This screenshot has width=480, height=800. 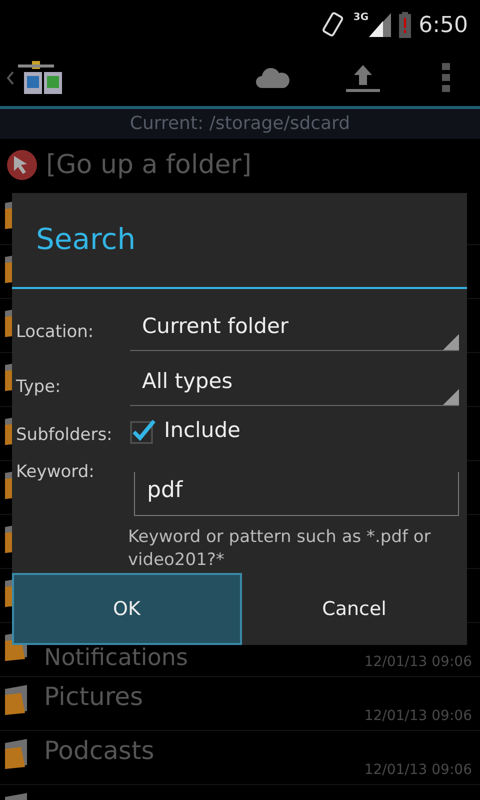 I want to click on go-up-icon, so click(x=22, y=165).